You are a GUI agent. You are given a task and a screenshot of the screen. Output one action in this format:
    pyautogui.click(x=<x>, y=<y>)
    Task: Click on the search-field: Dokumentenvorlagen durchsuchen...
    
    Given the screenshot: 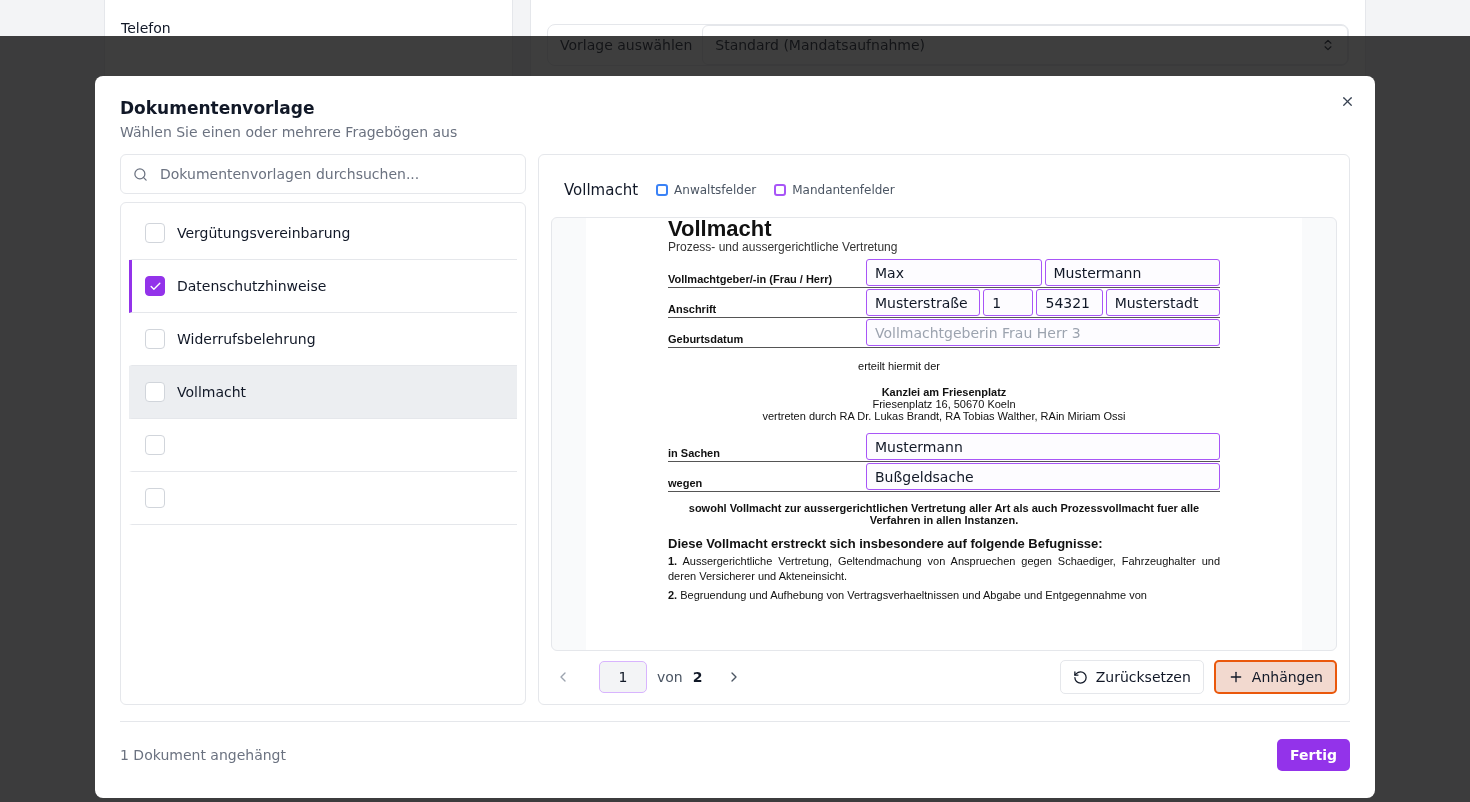 What is the action you would take?
    pyautogui.click(x=323, y=174)
    